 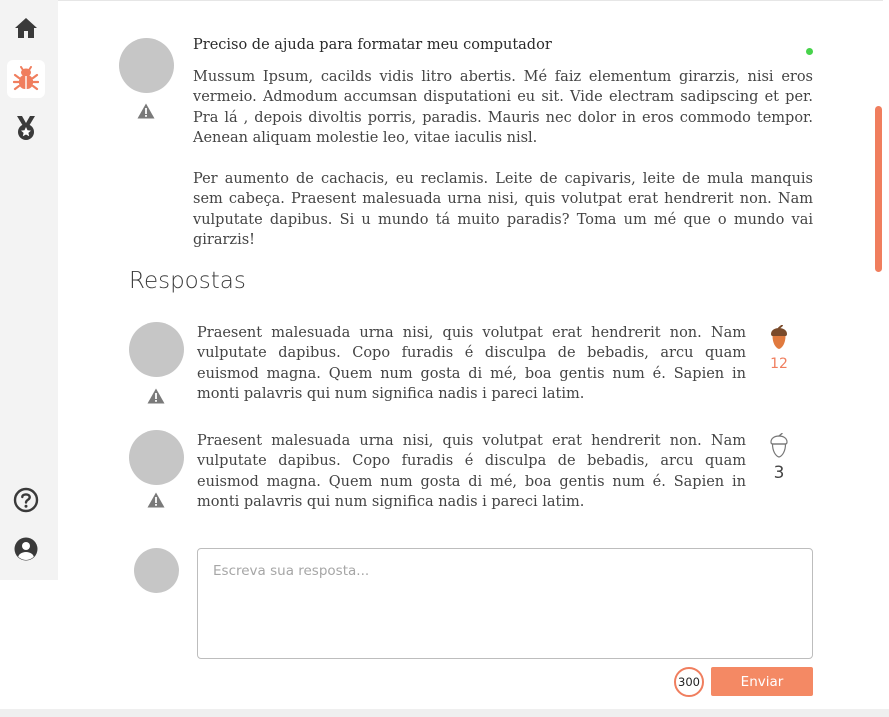 I want to click on sidebar-item-home, so click(x=26, y=28).